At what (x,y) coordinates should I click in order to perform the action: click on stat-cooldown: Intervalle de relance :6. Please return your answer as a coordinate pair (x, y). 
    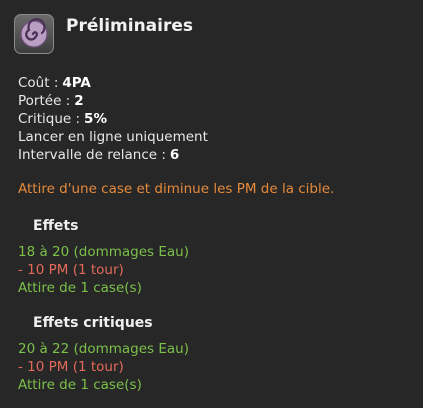
    Looking at the image, I should click on (113, 155).